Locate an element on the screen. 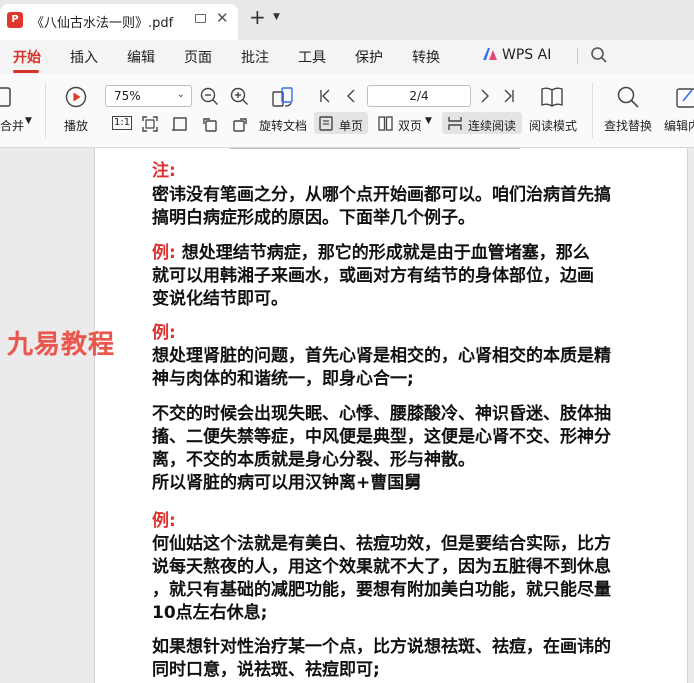  paragraph-line: 所以肾脏的病可以用汉钟离+曹国舅 is located at coordinates (287, 483).